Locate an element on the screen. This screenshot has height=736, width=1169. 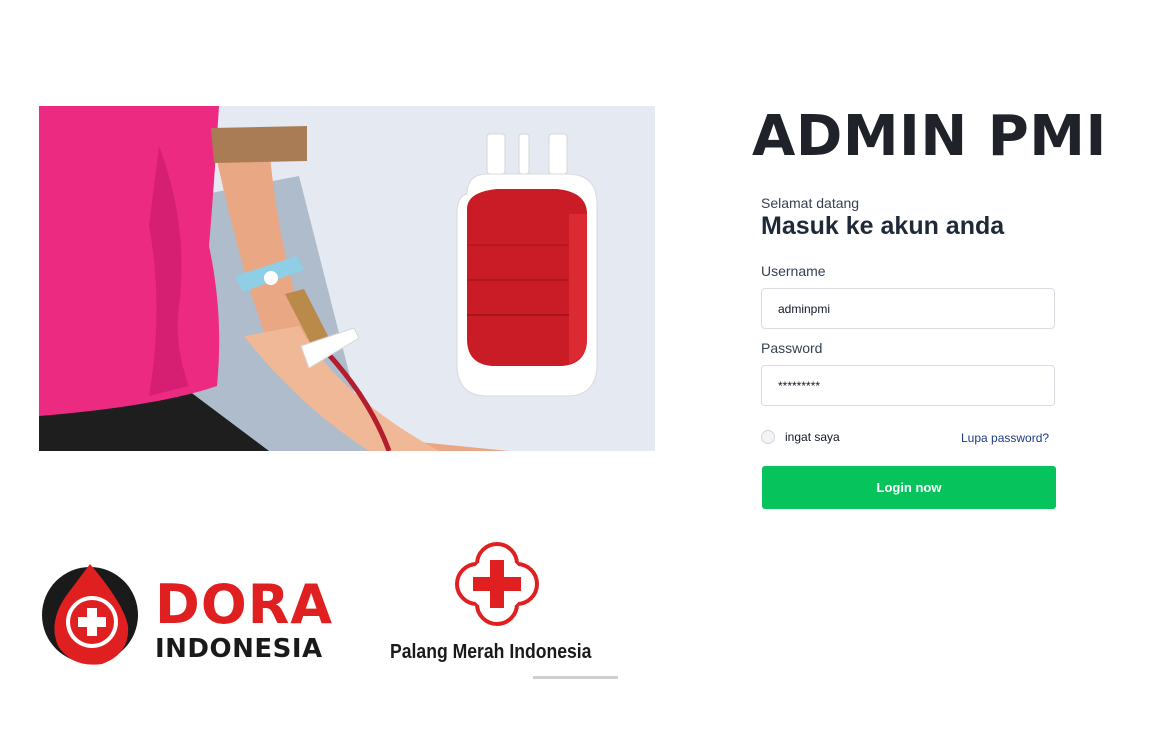
password-input is located at coordinates (908, 385).